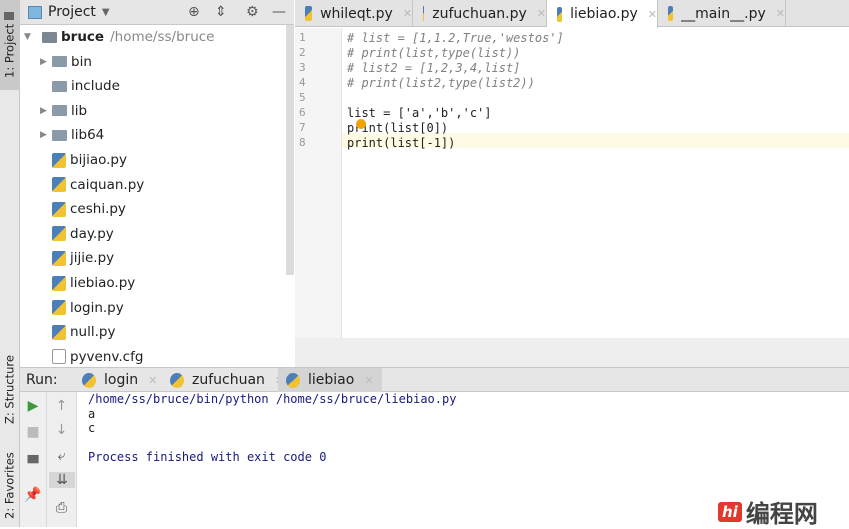 This screenshot has width=849, height=529. What do you see at coordinates (42, 380) in the screenshot?
I see `run-label: Run:` at bounding box center [42, 380].